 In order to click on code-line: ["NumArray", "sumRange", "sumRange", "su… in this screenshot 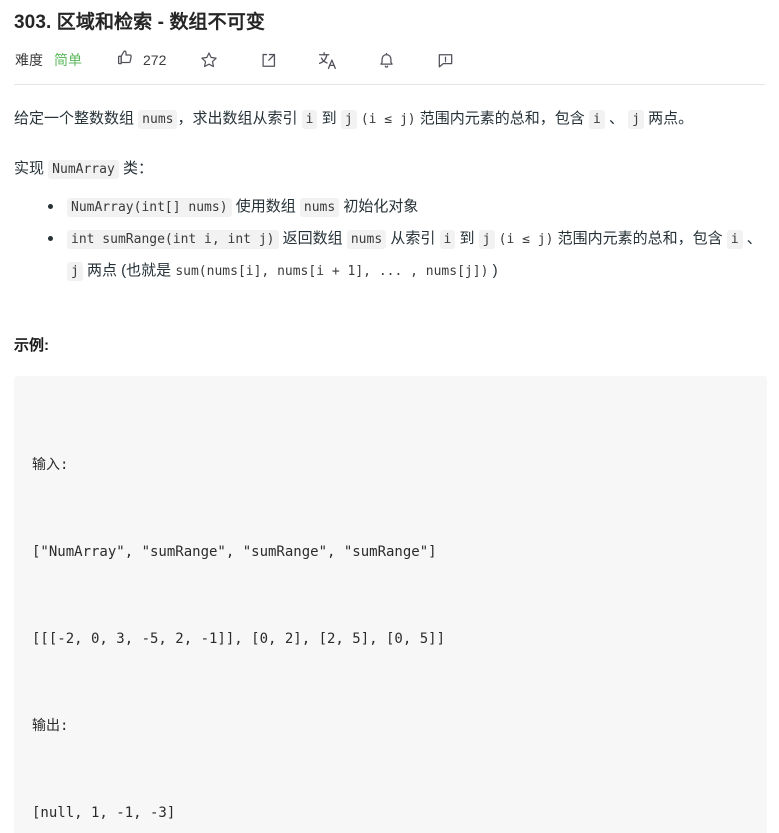, I will do `click(234, 552)`.